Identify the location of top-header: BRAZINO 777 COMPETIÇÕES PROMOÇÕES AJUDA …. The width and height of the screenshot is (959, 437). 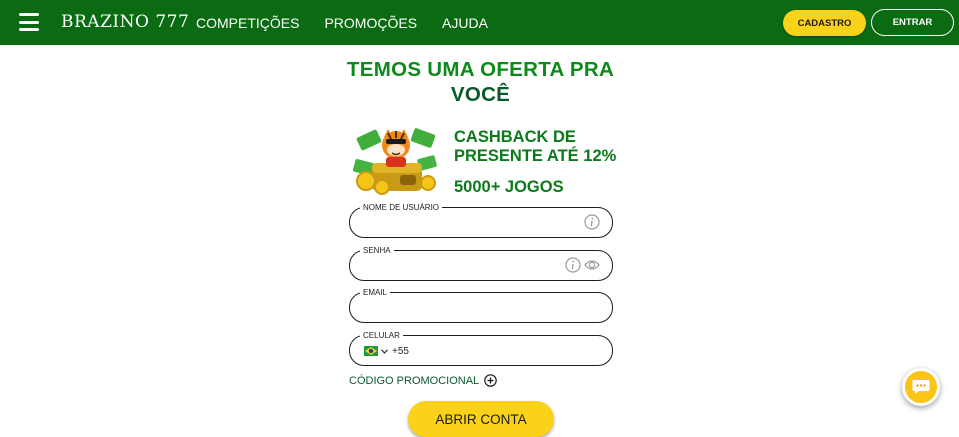
(479, 22).